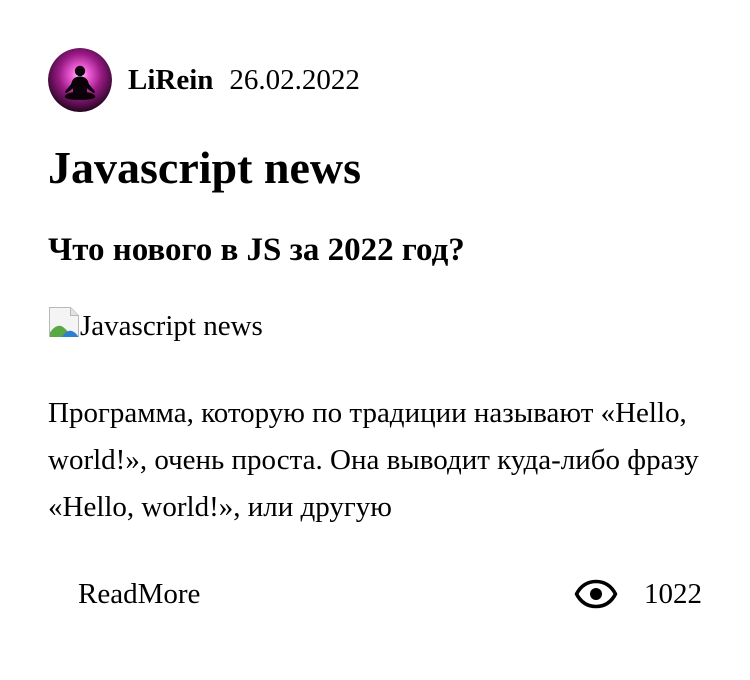 This screenshot has height=680, width=750. I want to click on author-avatar, so click(80, 80).